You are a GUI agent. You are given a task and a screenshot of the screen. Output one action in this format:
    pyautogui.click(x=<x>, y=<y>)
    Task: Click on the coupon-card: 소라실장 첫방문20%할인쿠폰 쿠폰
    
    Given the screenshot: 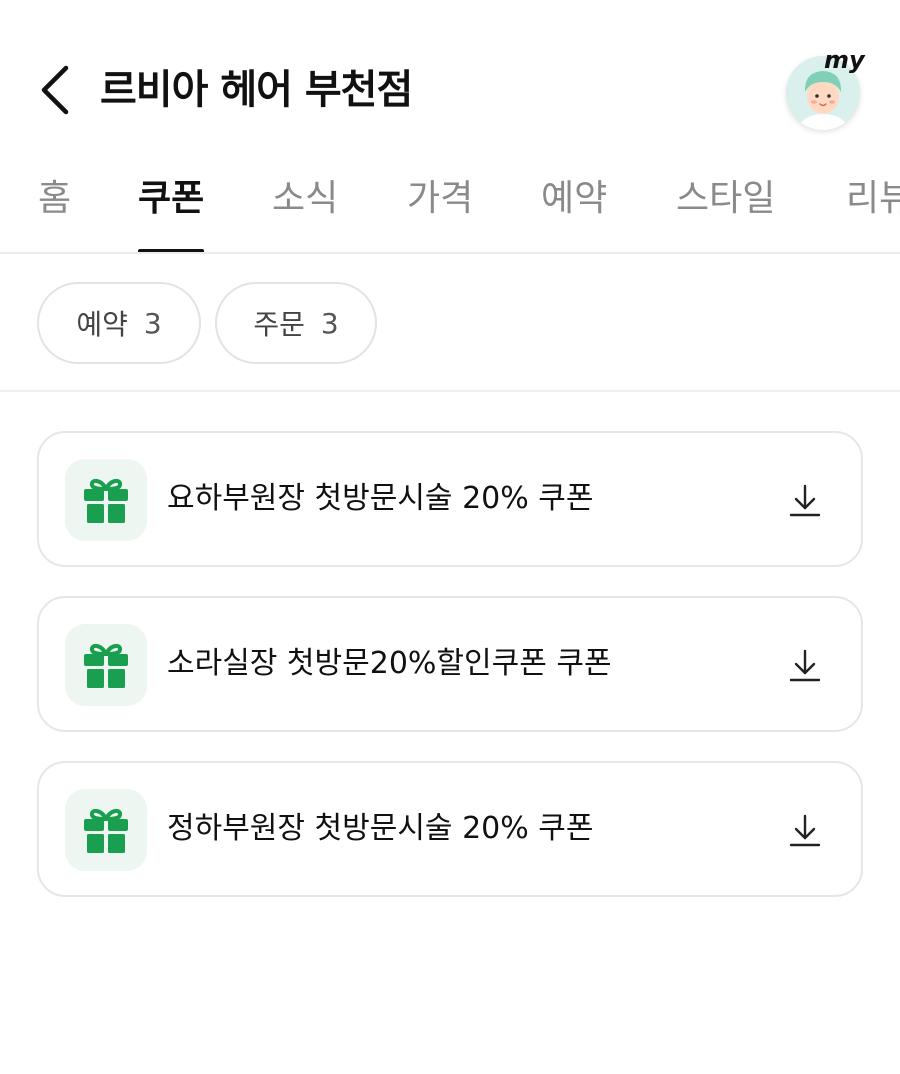 What is the action you would take?
    pyautogui.click(x=450, y=664)
    